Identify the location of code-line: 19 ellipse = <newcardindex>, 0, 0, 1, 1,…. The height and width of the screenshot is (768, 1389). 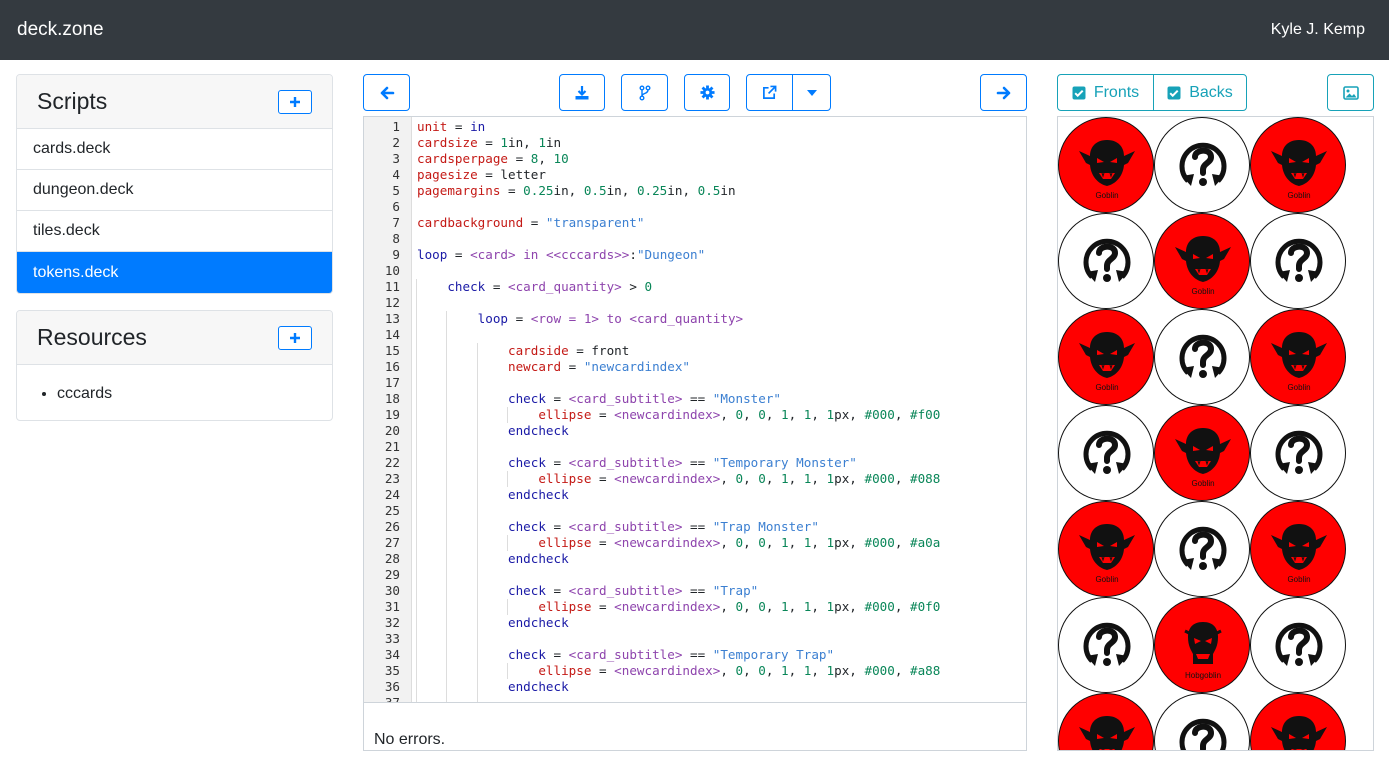
(695, 415).